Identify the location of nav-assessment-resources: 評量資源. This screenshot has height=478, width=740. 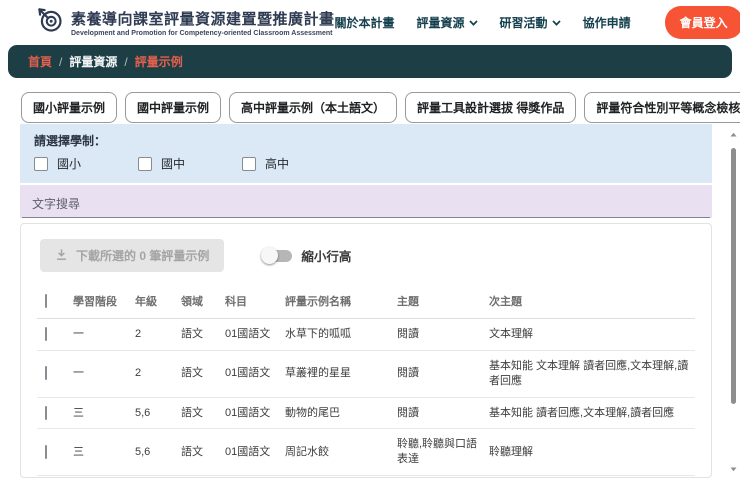
(447, 22).